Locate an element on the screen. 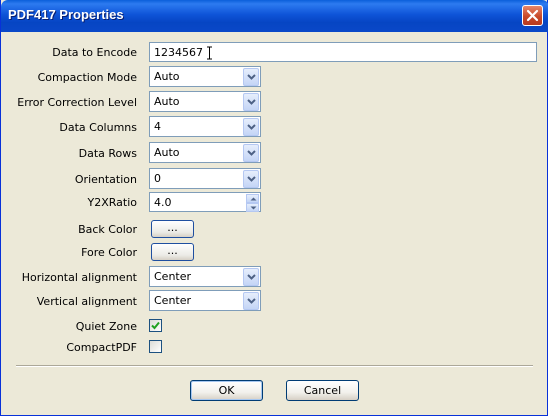  vertical-alignment-dropdown-button is located at coordinates (251, 301).